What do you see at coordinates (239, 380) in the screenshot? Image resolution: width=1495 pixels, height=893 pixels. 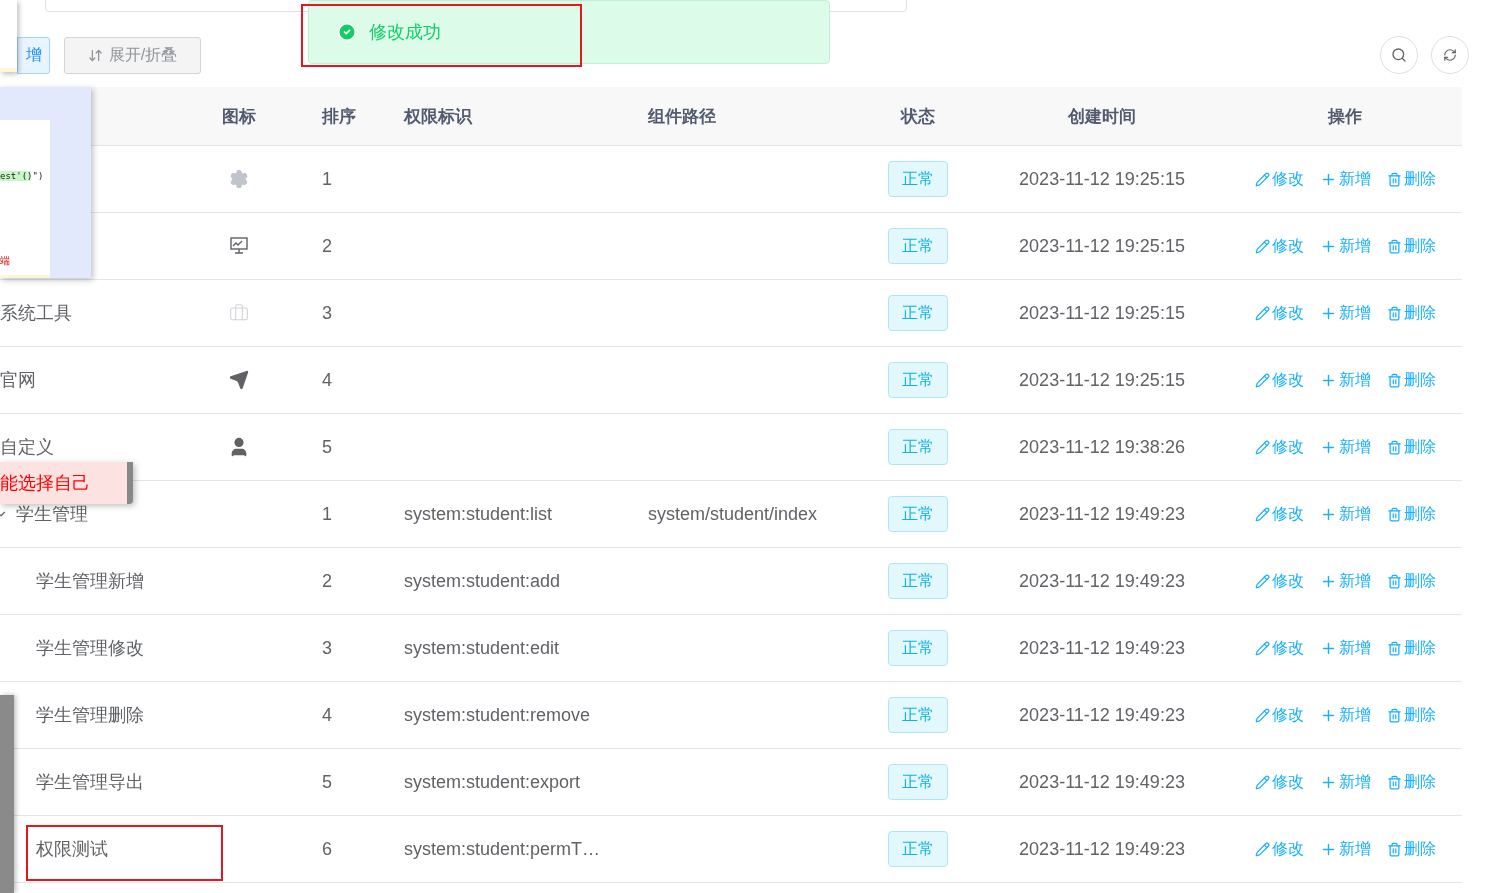 I see `paper-plane-icon` at bounding box center [239, 380].